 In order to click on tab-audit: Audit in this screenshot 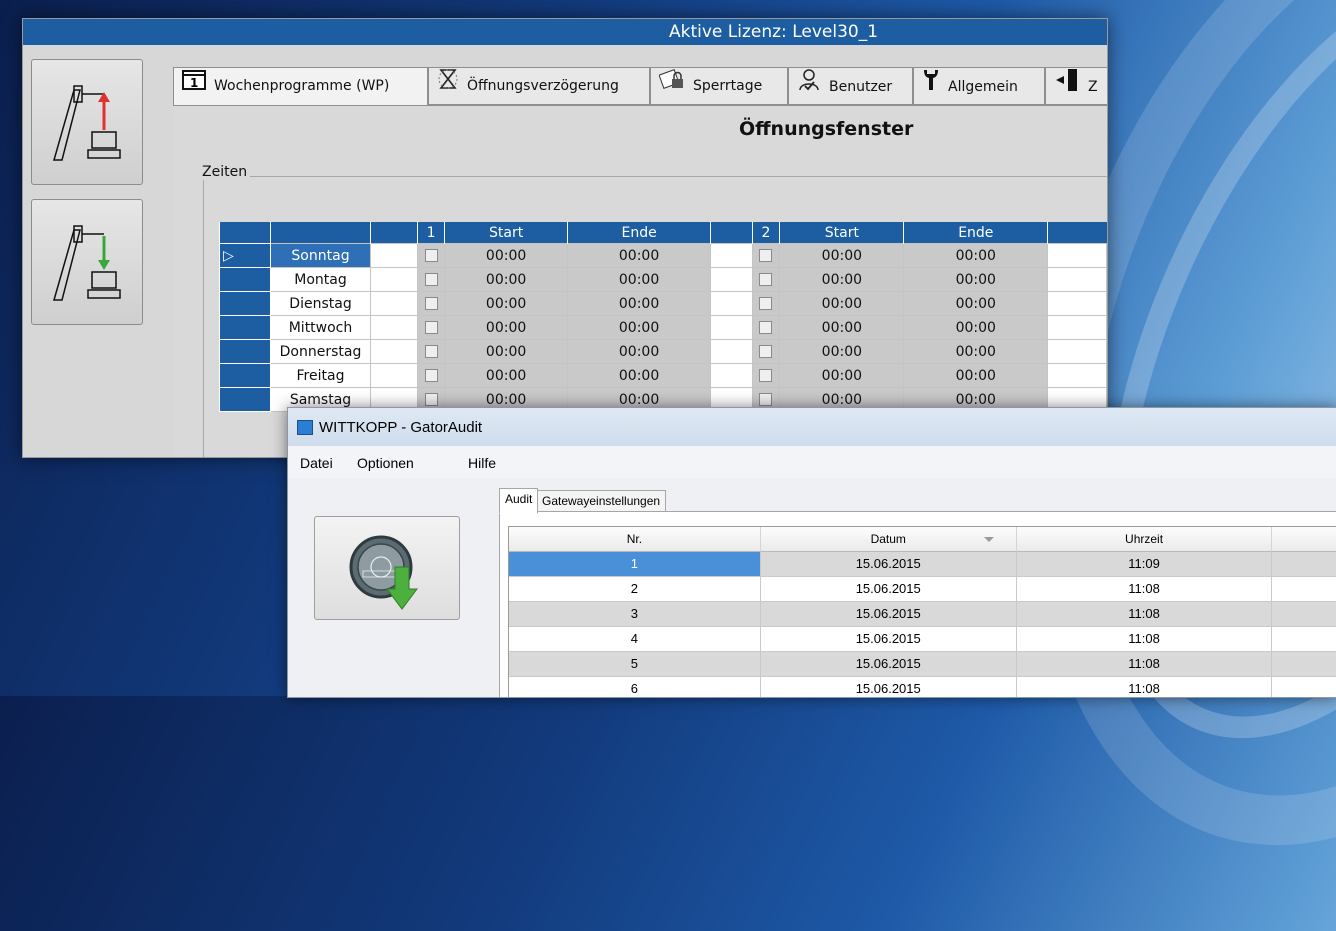, I will do `click(519, 501)`.